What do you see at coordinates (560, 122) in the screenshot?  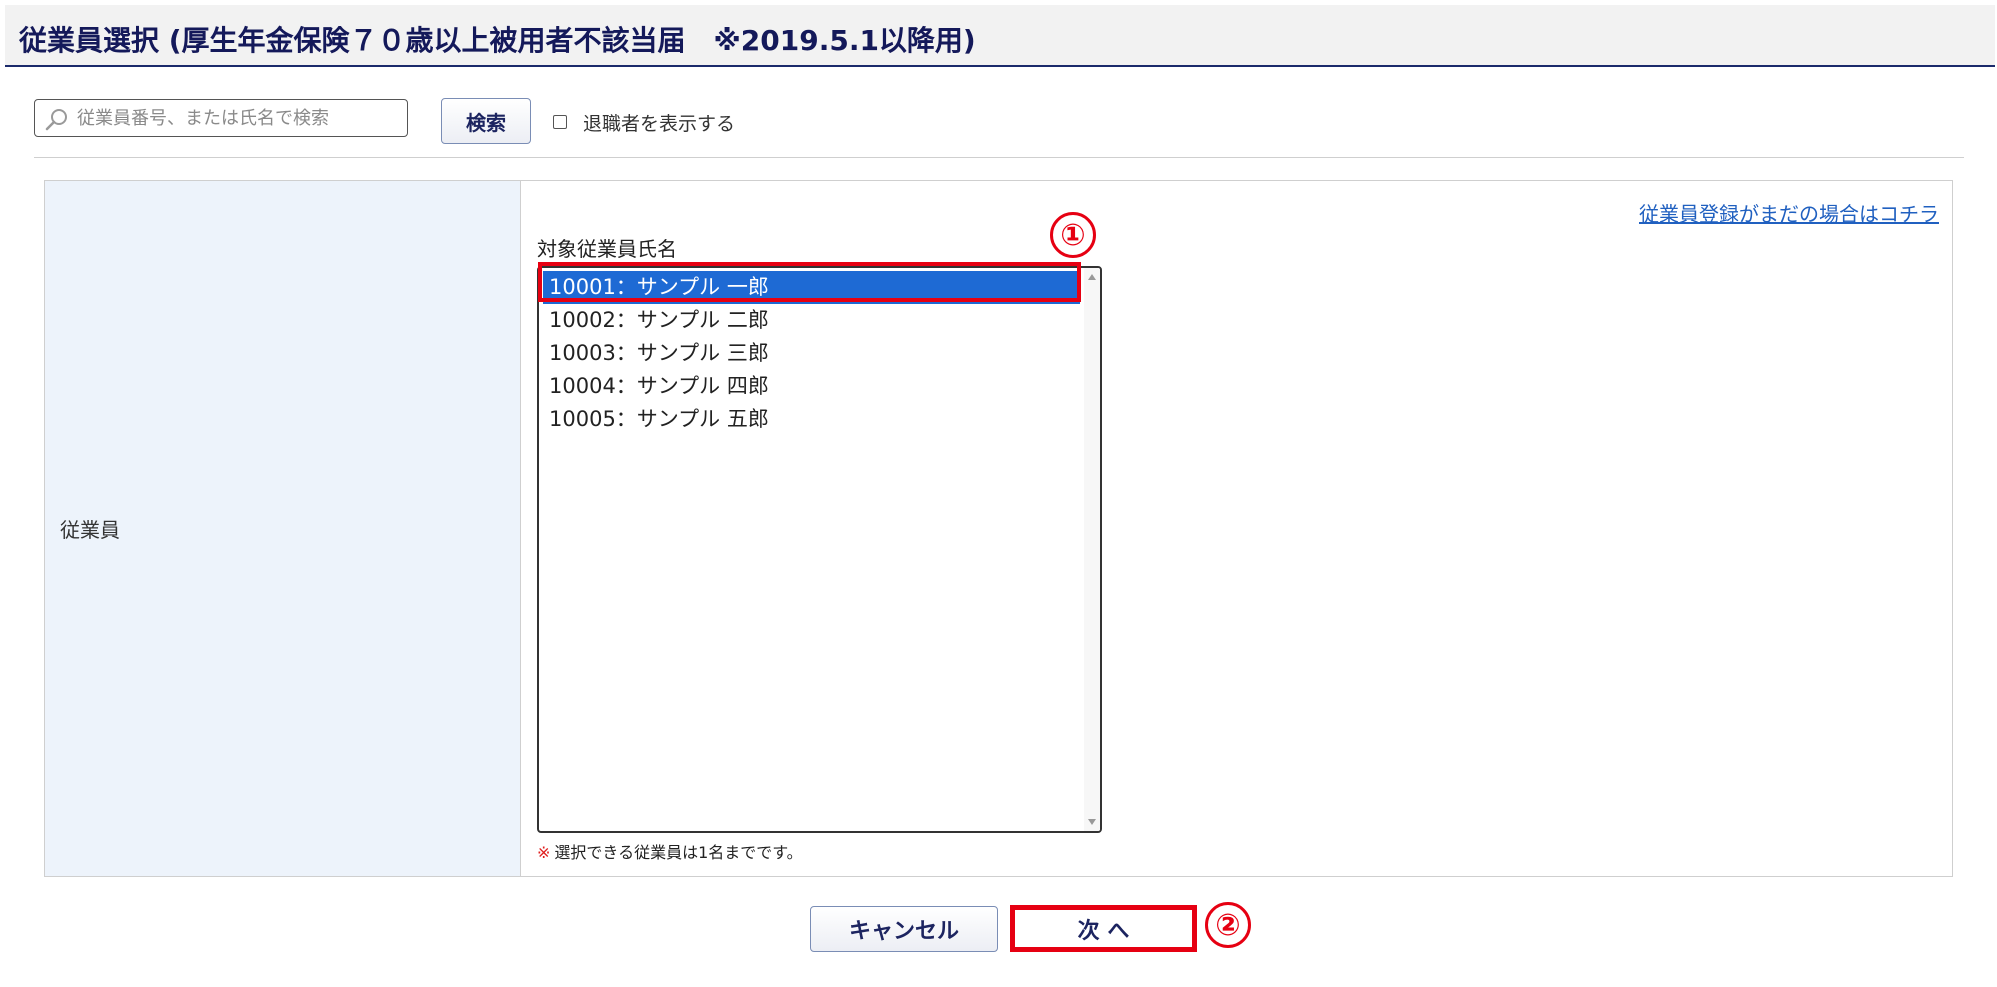 I see `show-retired-checkbox` at bounding box center [560, 122].